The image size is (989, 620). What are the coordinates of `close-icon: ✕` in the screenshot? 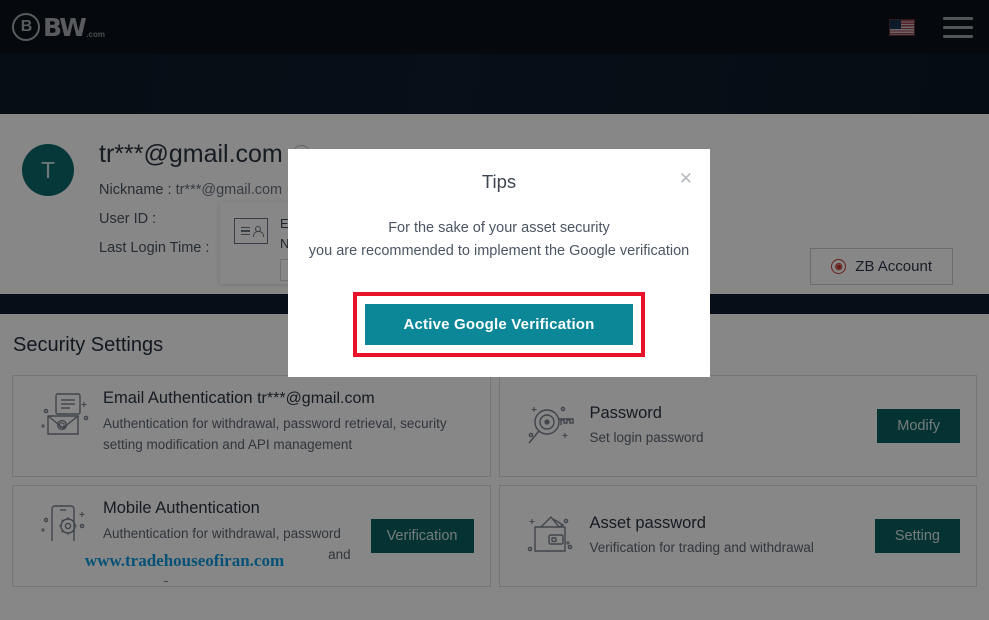 It's located at (686, 178).